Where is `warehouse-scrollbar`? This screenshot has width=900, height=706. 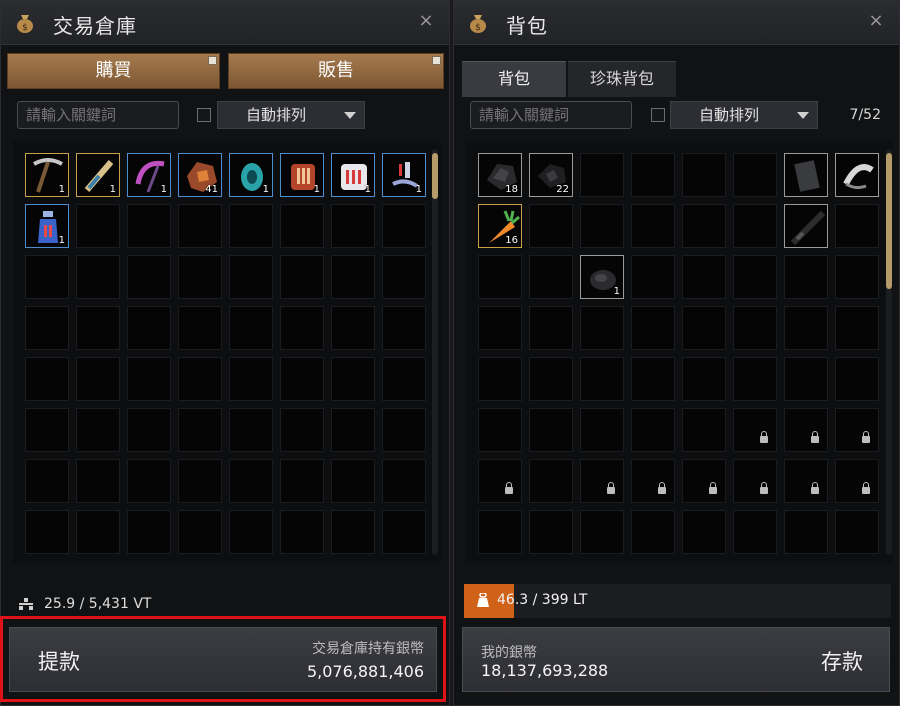 warehouse-scrollbar is located at coordinates (435, 352).